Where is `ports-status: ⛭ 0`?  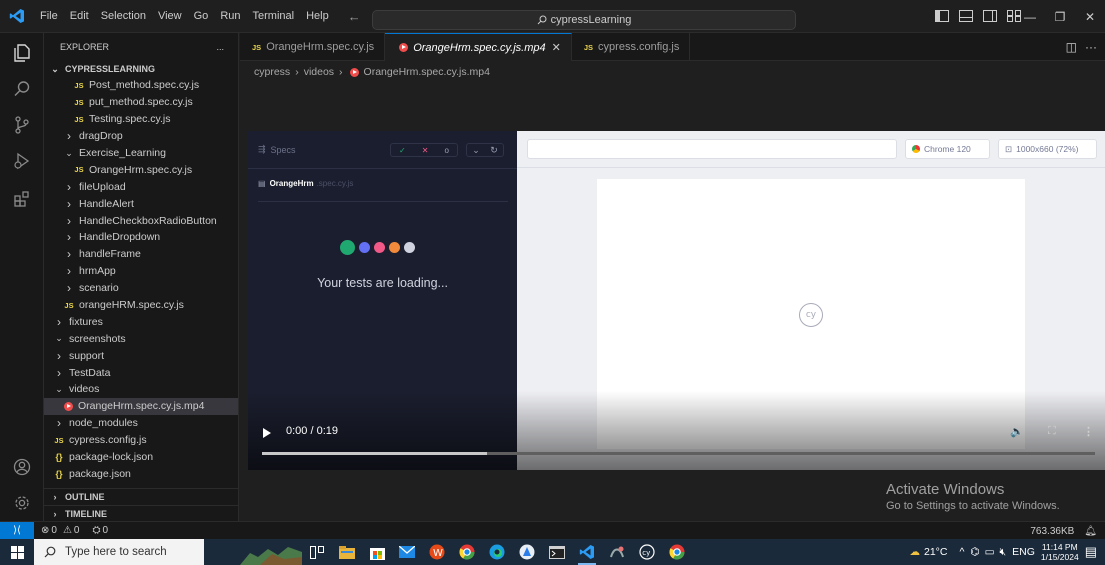
ports-status: ⛭ 0 is located at coordinates (103, 530).